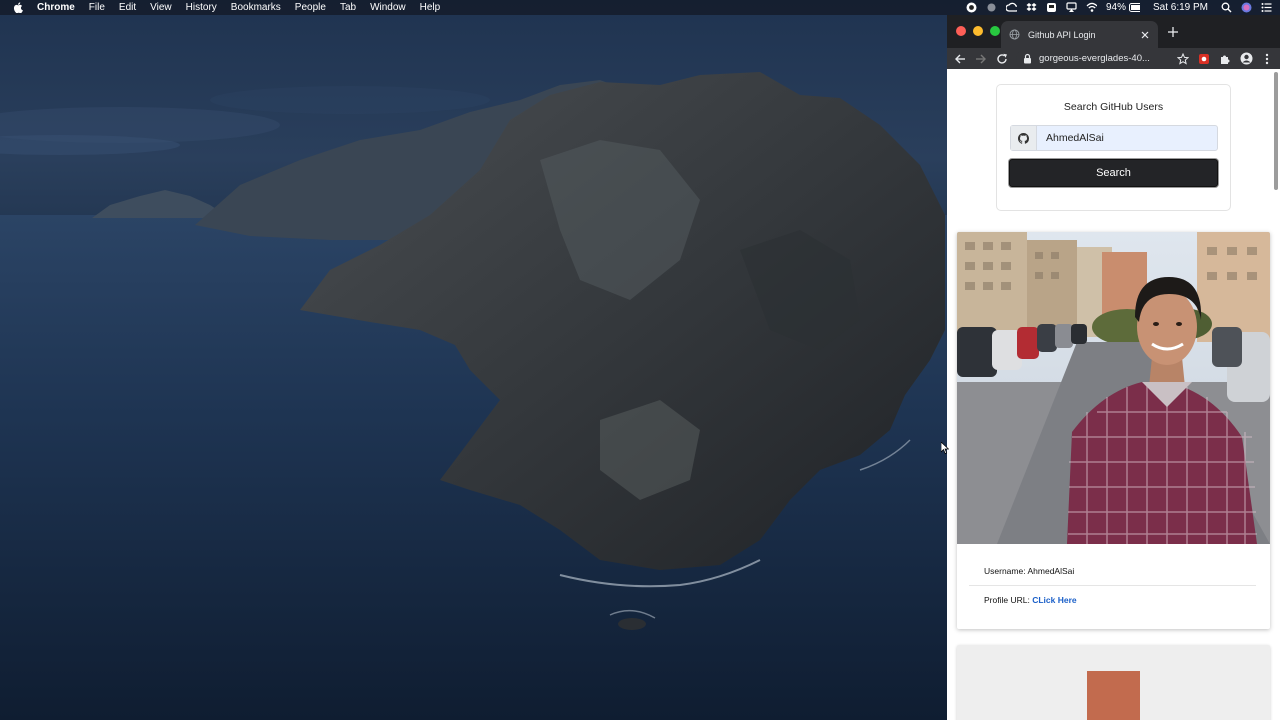  What do you see at coordinates (961, 31) in the screenshot?
I see `close-window-button` at bounding box center [961, 31].